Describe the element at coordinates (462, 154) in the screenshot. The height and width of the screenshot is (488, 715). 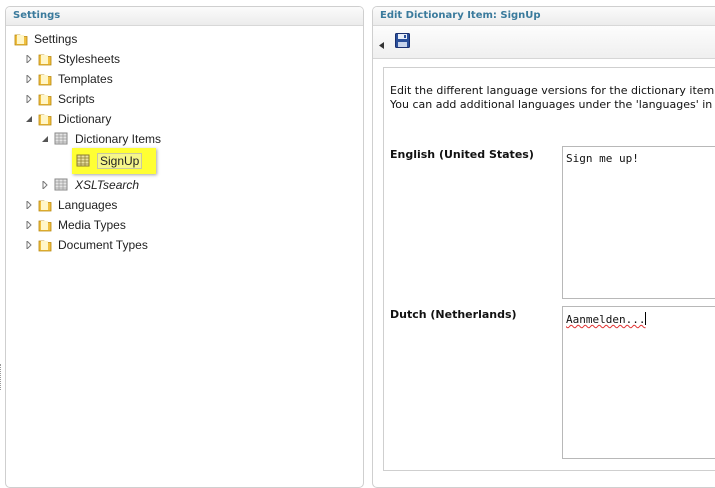
I see `english-language-label: English (United States)` at that location.